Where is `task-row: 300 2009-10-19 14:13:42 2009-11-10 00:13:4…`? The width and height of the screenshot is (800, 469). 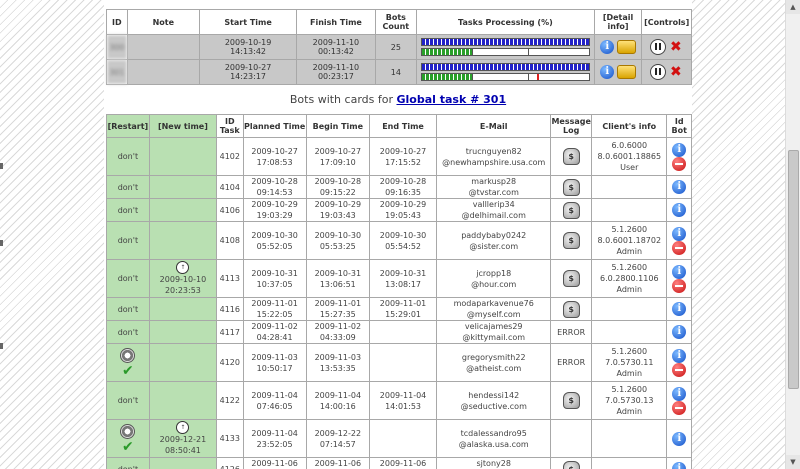 task-row: 300 2009-10-19 14:13:42 2009-11-10 00:13:4… is located at coordinates (399, 47).